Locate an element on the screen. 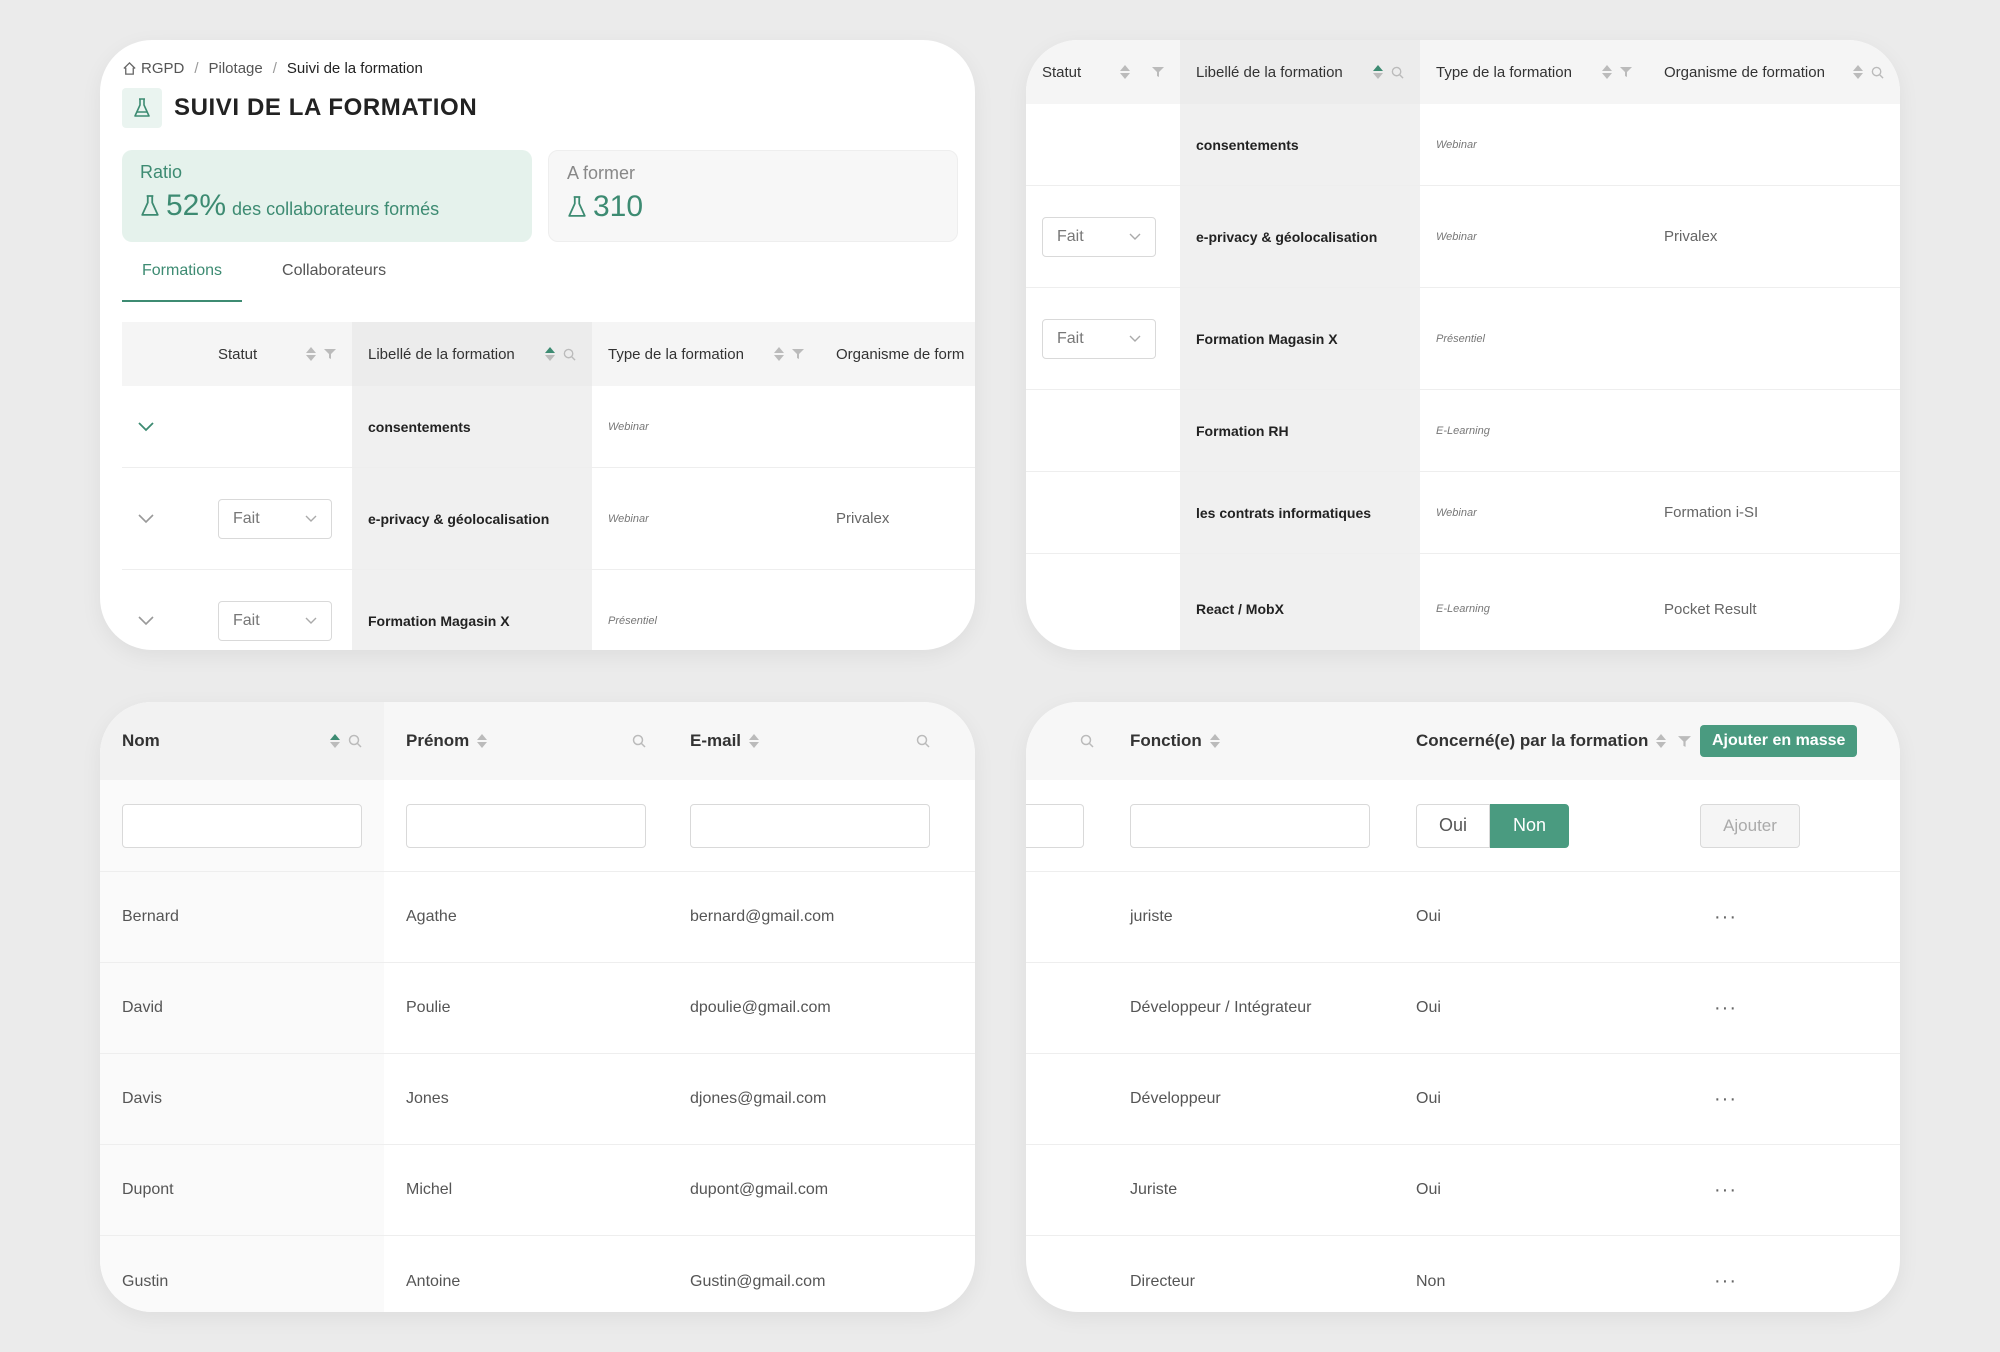  table-row: Directeur Non ··· is located at coordinates (1463, 1274).